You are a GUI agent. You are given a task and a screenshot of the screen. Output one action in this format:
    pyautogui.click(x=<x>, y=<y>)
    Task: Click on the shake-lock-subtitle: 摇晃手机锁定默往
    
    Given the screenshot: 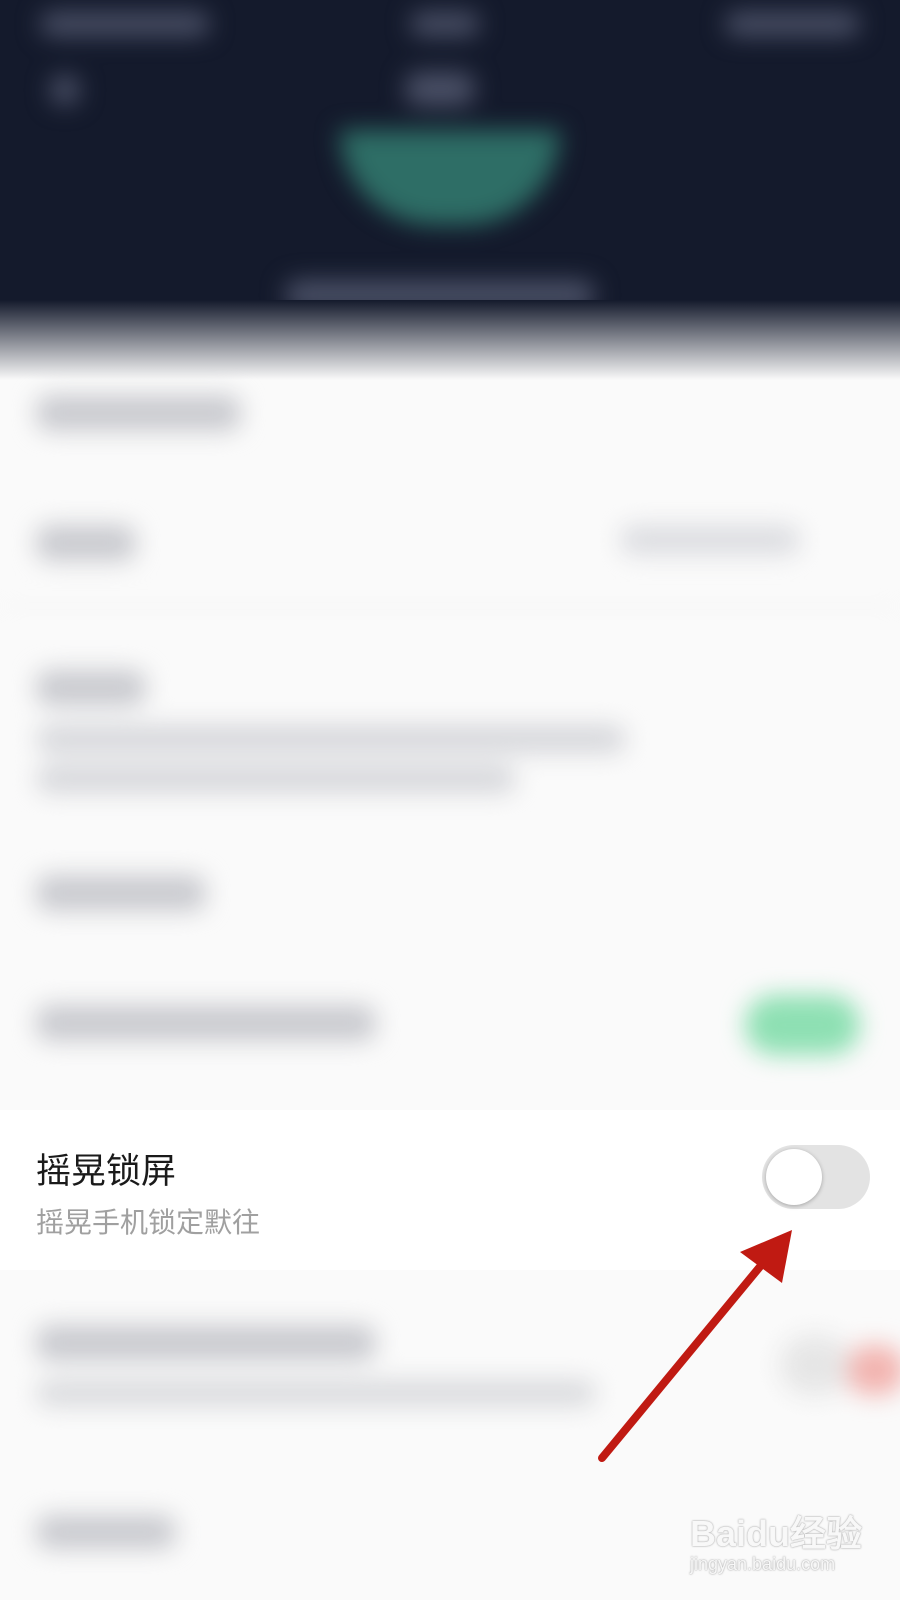 What is the action you would take?
    pyautogui.click(x=148, y=1222)
    